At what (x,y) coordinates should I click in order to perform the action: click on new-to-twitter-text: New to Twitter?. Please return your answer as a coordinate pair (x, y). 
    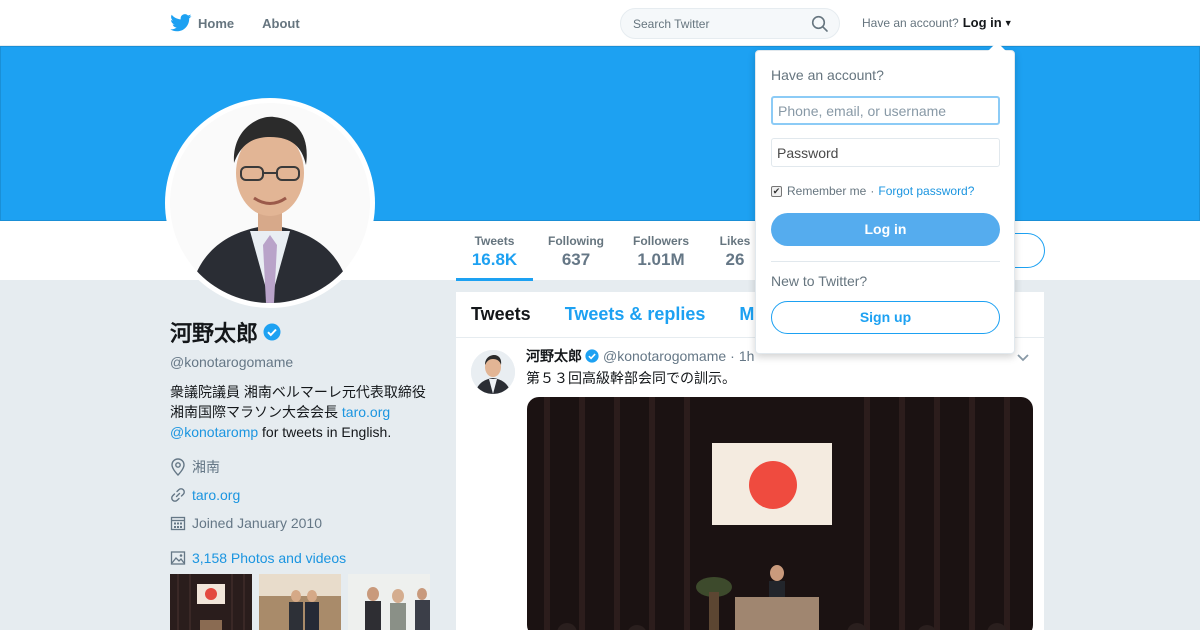
    Looking at the image, I should click on (819, 281).